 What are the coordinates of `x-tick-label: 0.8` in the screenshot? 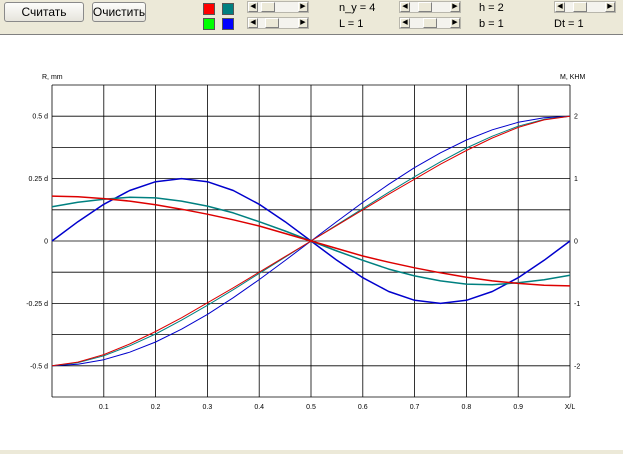 It's located at (467, 407).